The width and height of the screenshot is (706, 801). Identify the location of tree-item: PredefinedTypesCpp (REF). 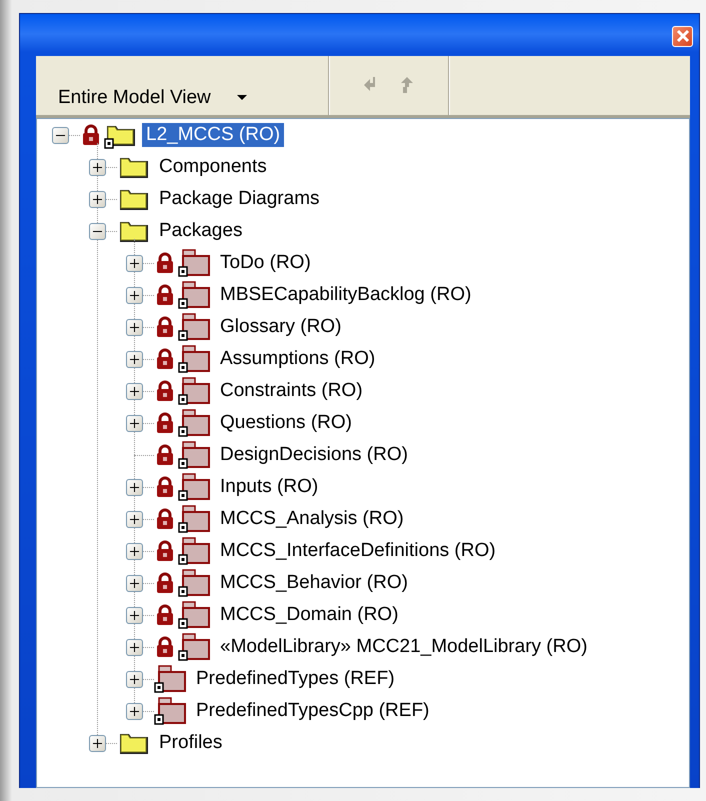
(313, 711).